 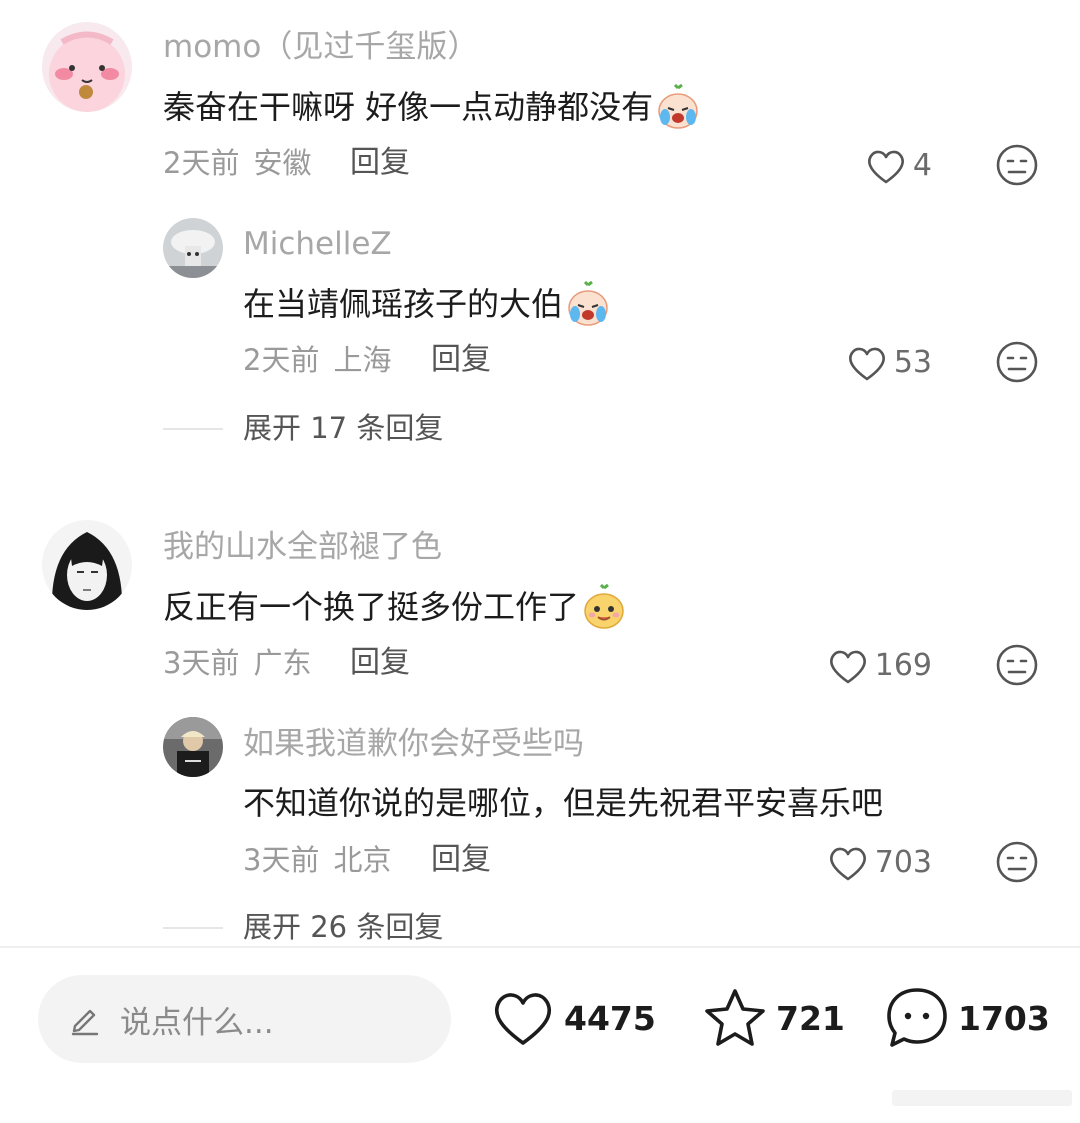 I want to click on reply-text-content: 在当靖佩瑶孩子的大伯, so click(x=403, y=304).